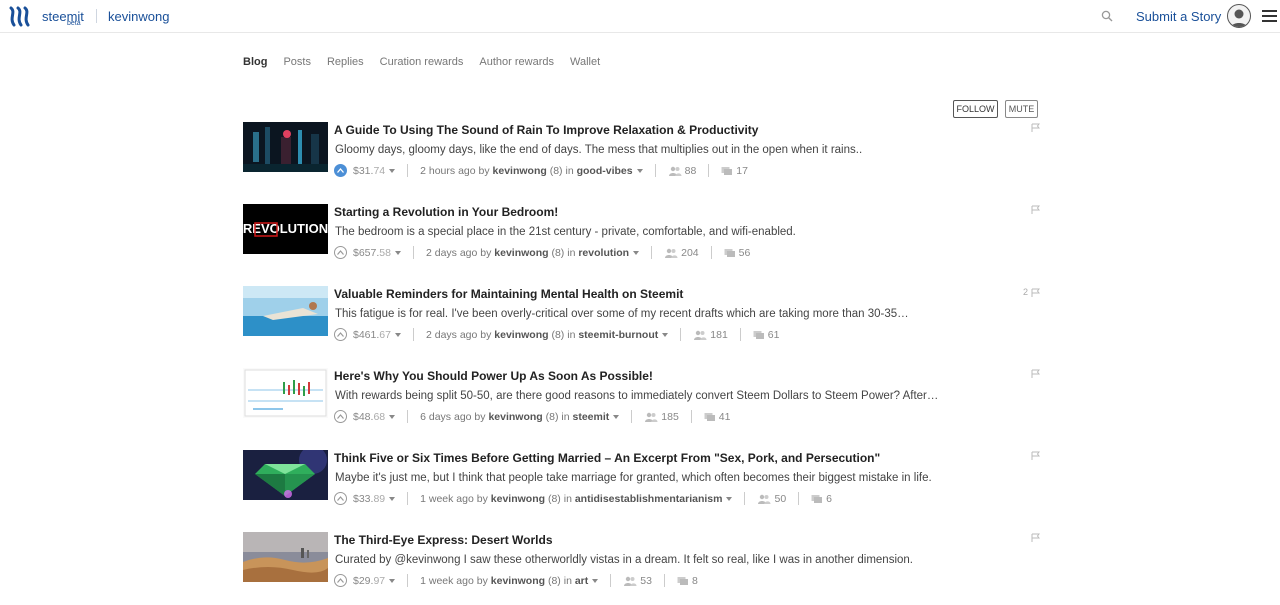 The image size is (1280, 605). I want to click on comment-count: 6, so click(821, 499).